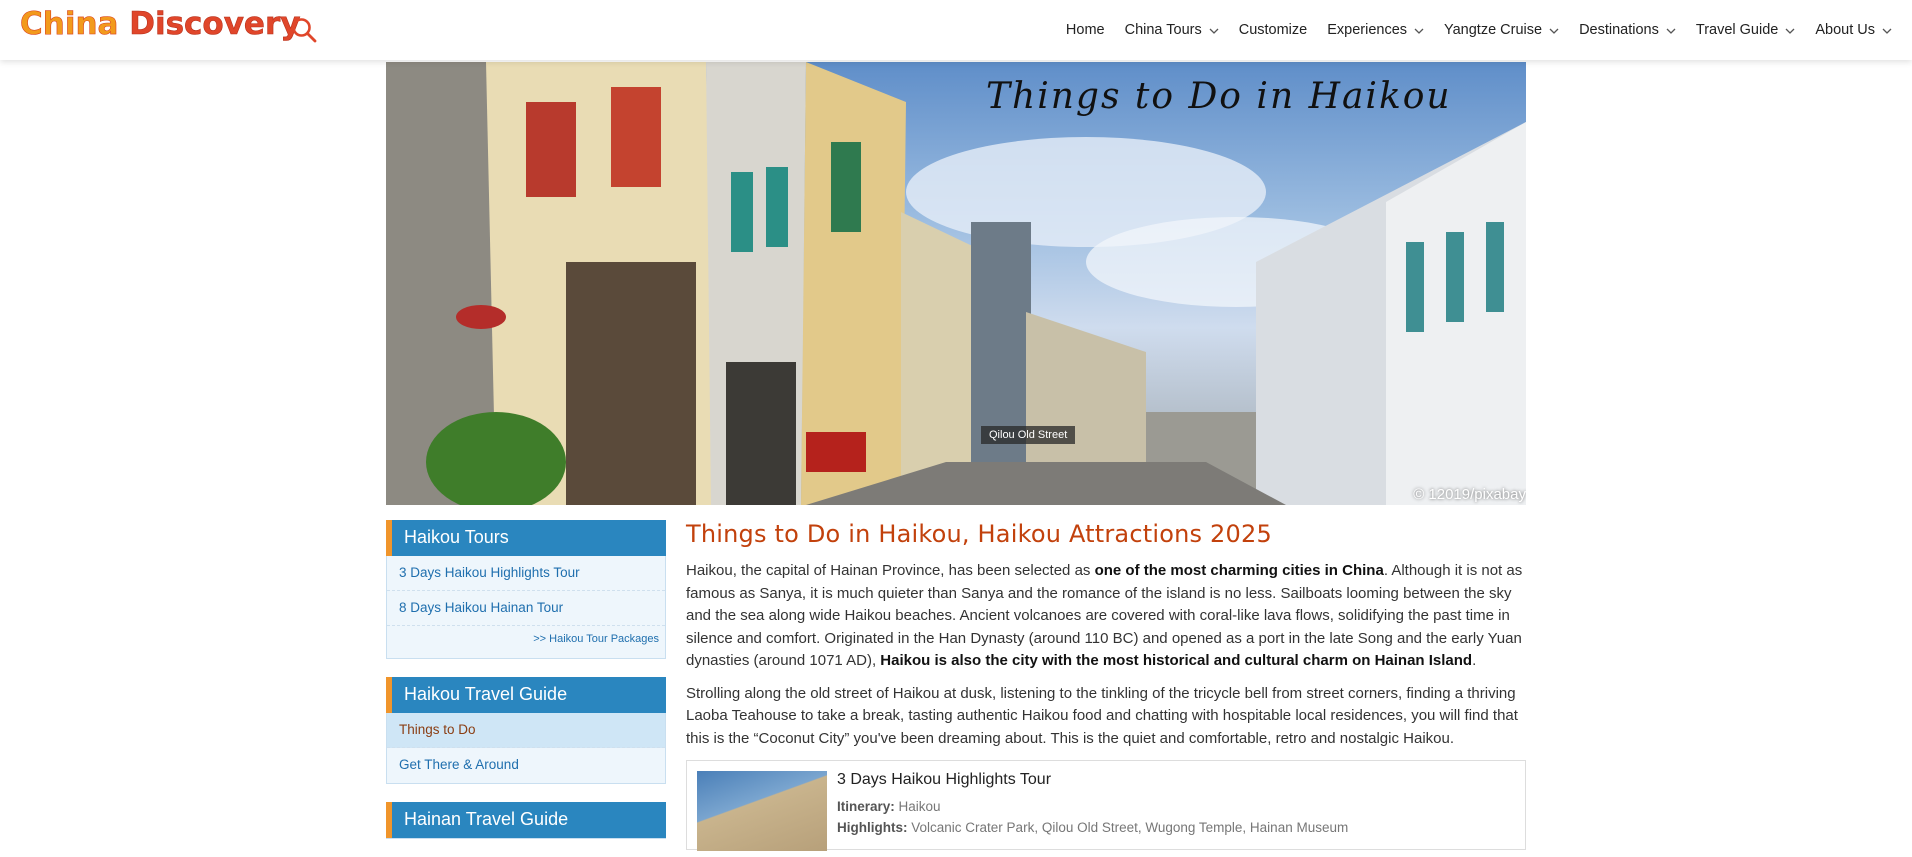  I want to click on box-title: Hainan Travel Guide, so click(526, 820).